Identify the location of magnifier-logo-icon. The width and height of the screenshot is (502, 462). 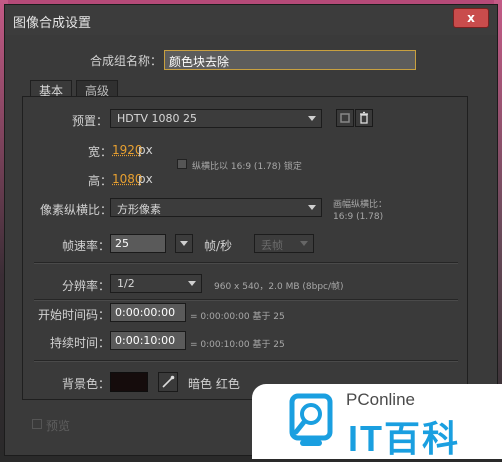
(311, 419).